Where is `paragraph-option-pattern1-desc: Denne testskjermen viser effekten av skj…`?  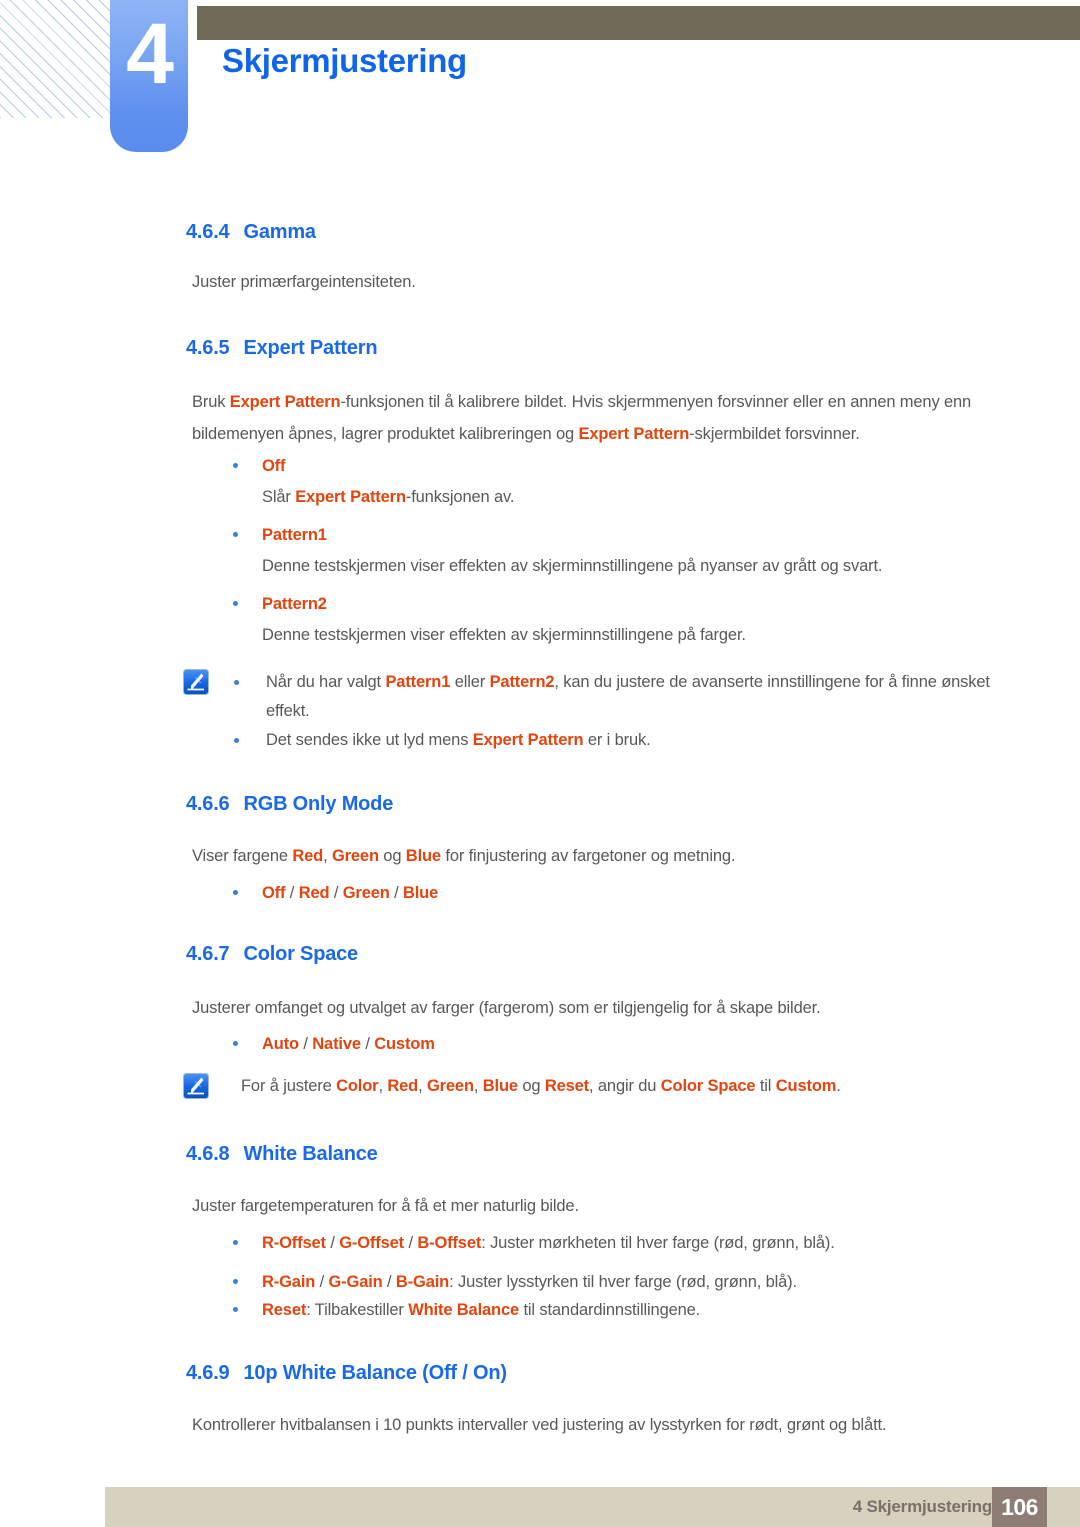 paragraph-option-pattern1-desc: Denne testskjermen viser effekten av skj… is located at coordinates (572, 566).